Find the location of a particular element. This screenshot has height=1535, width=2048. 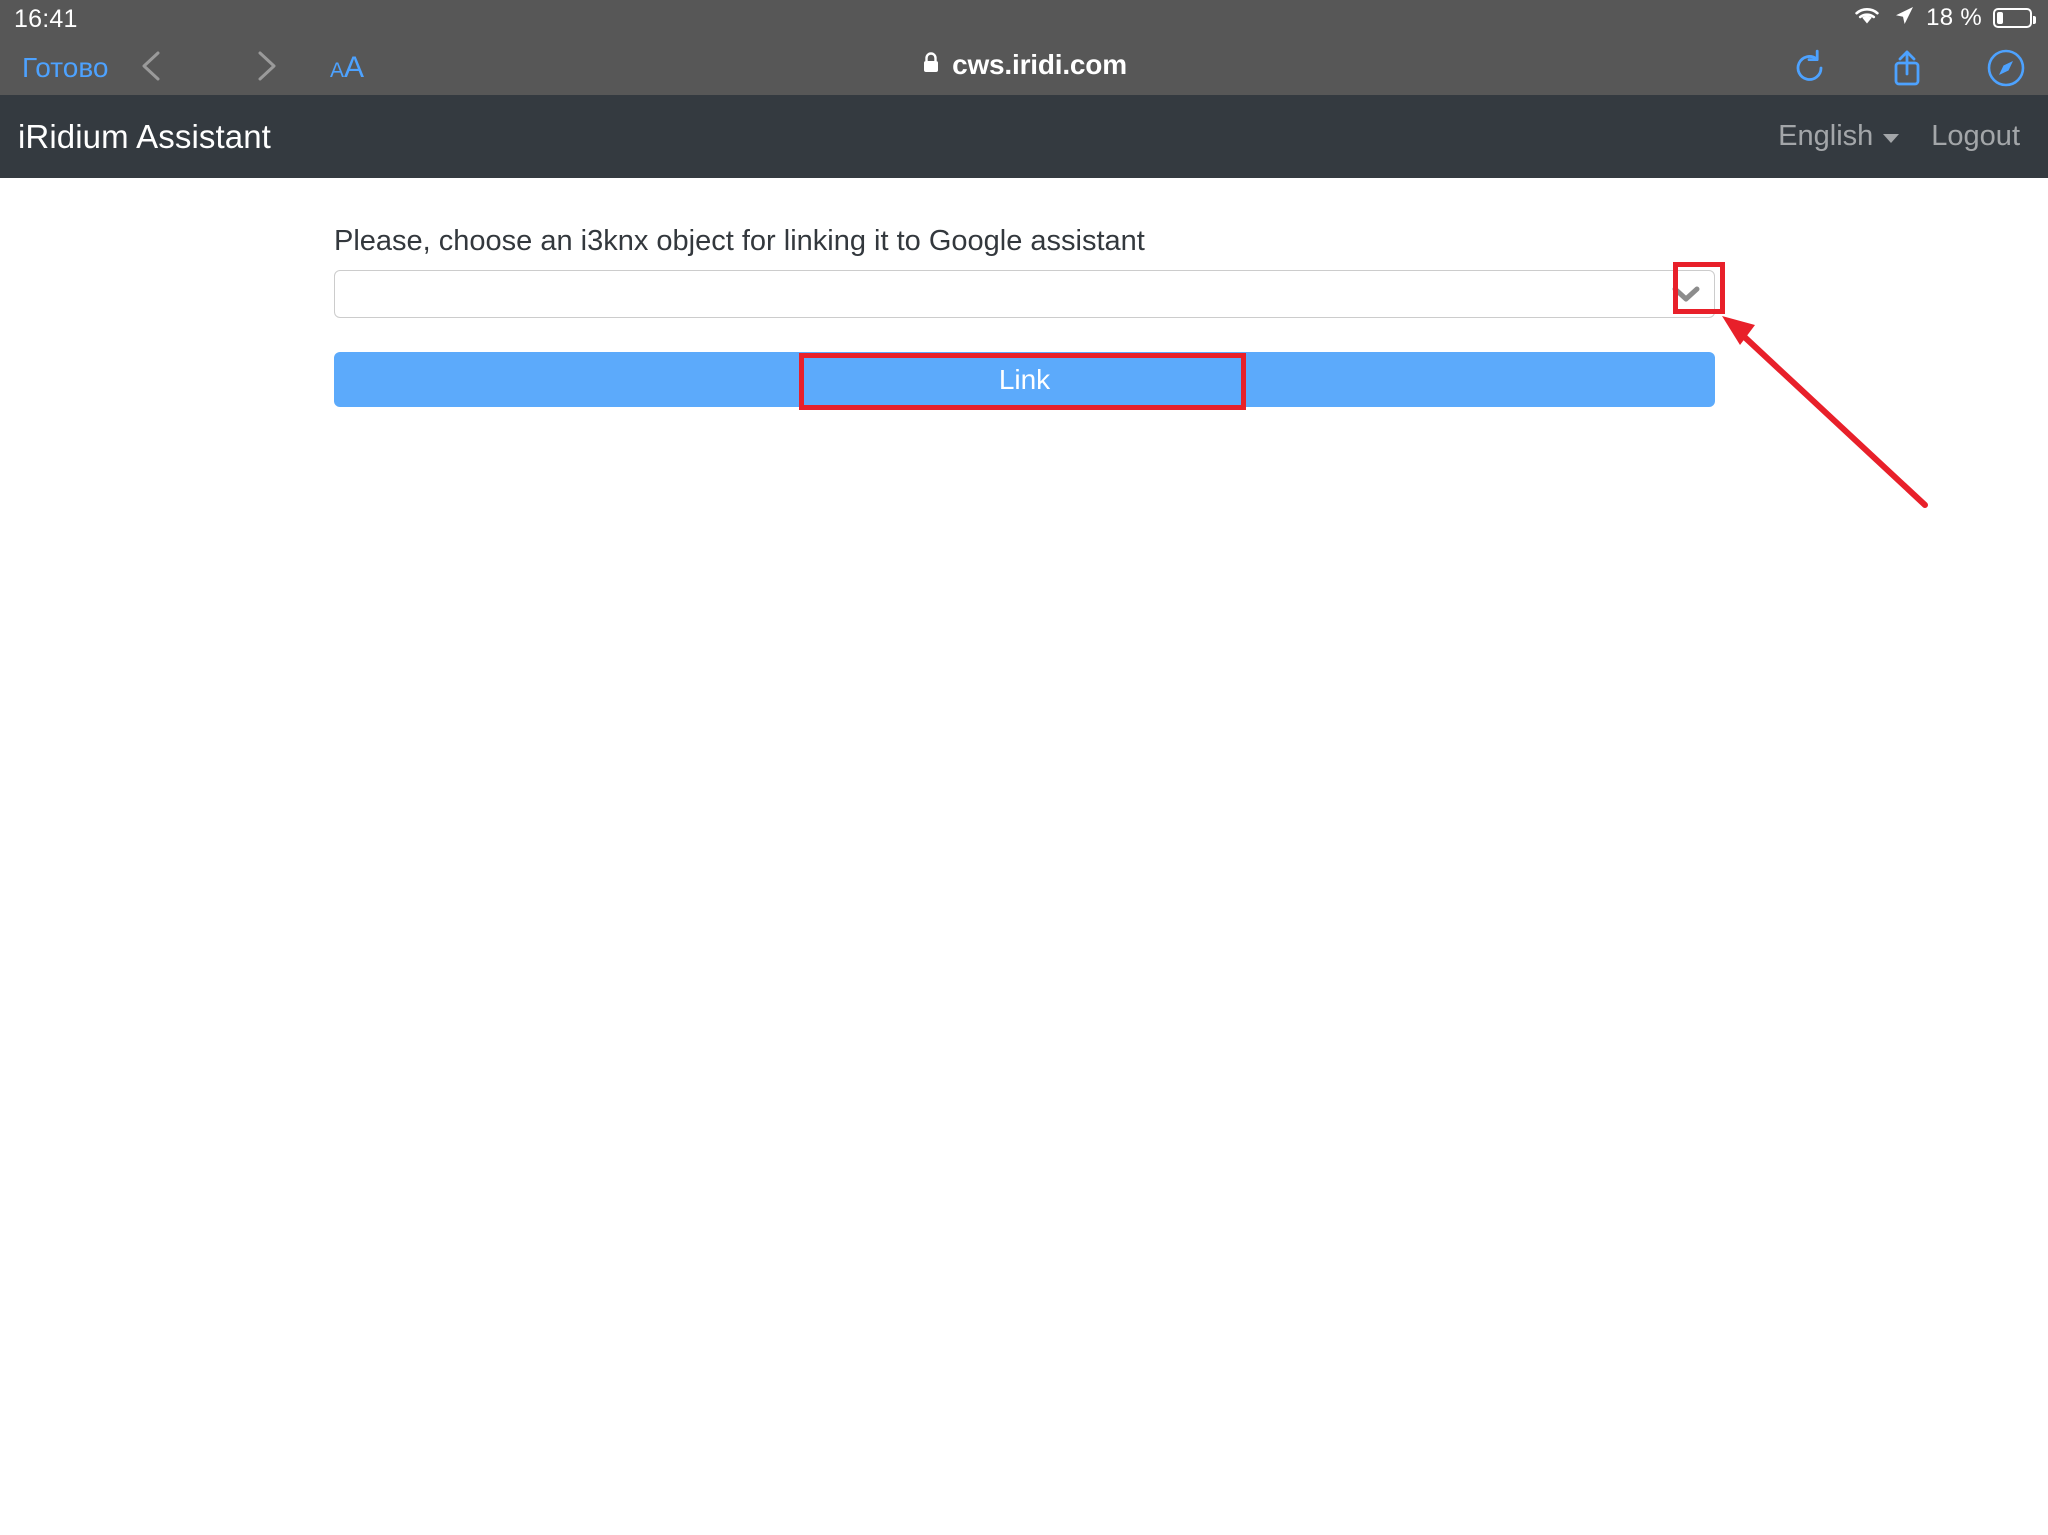

address-bar: cws.iridi.com is located at coordinates (1024, 65).